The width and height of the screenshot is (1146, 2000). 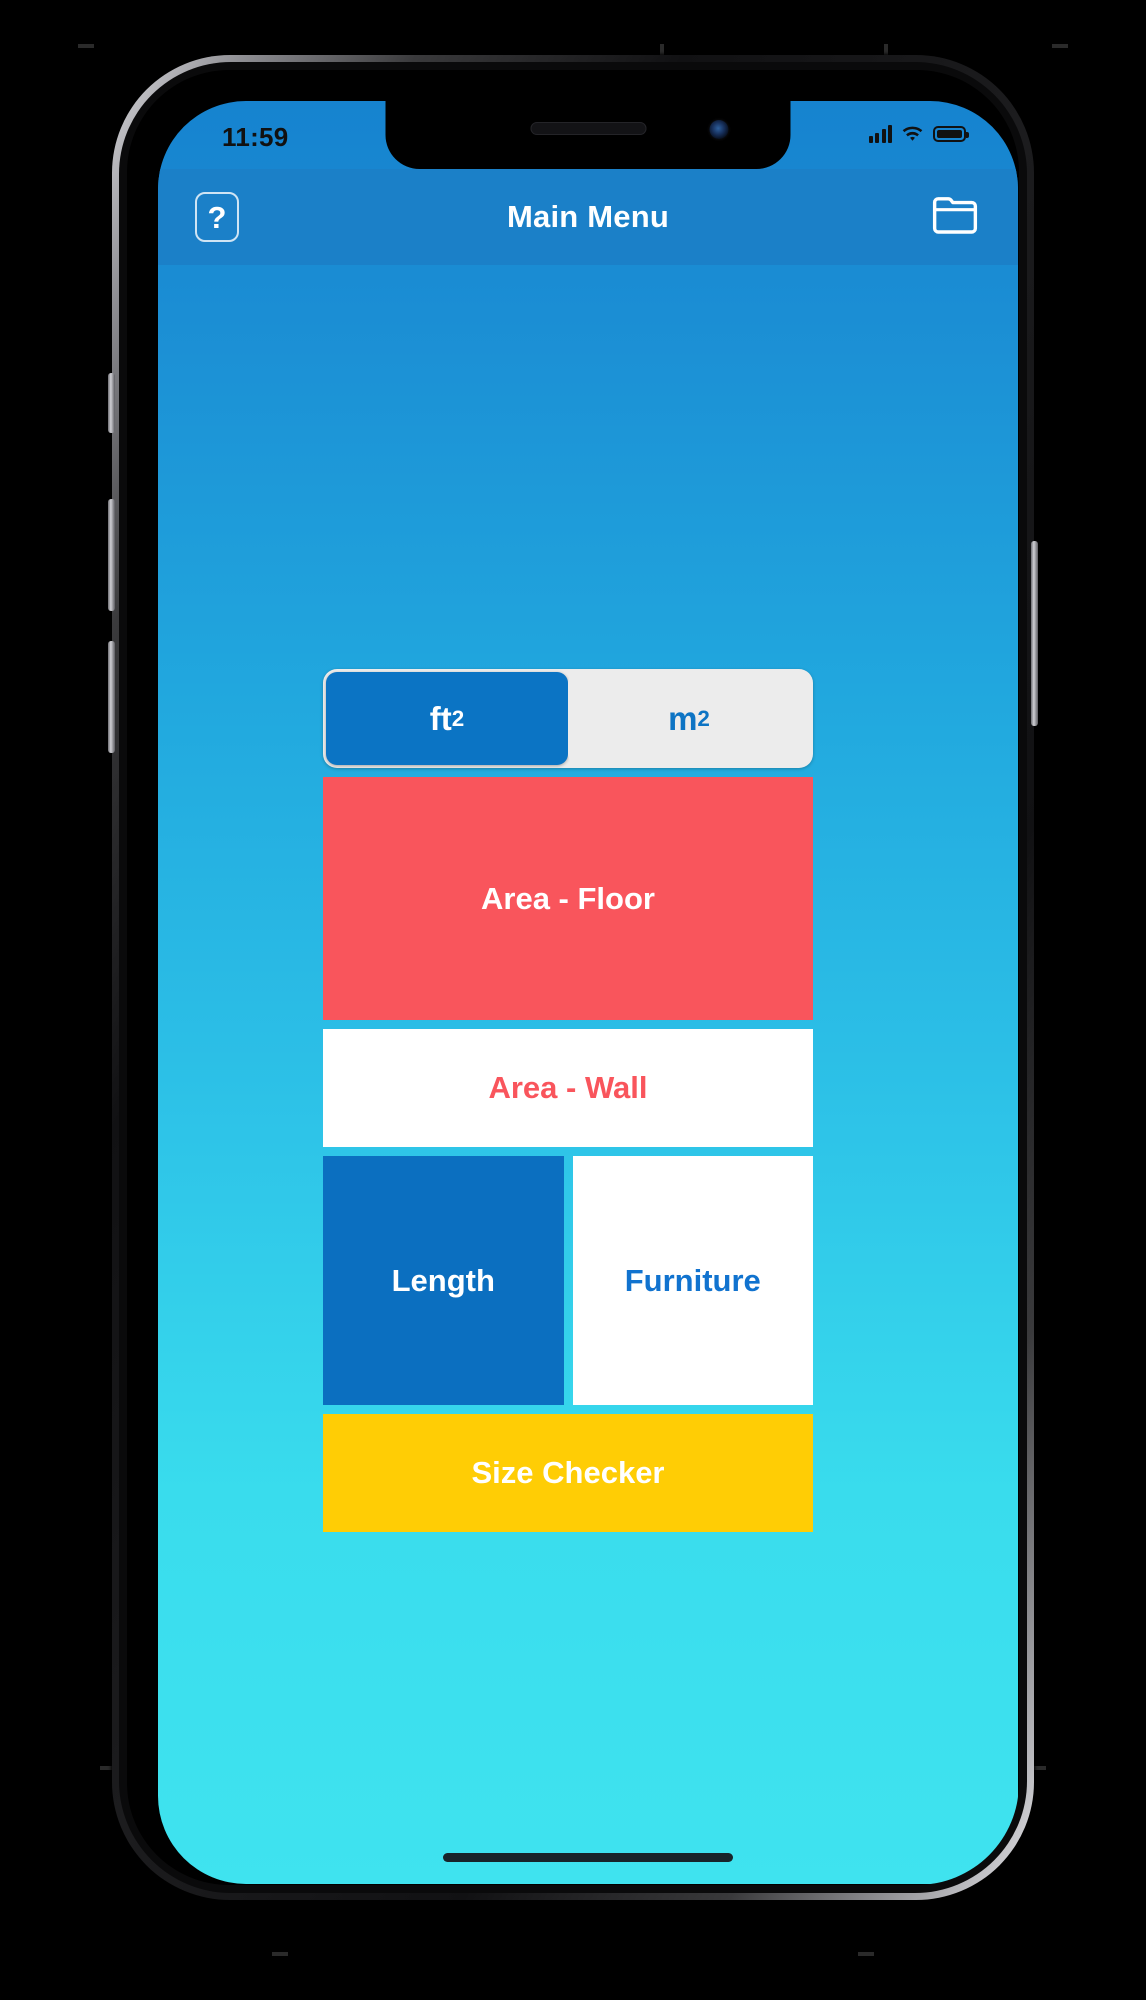 I want to click on battery-icon, so click(x=951, y=134).